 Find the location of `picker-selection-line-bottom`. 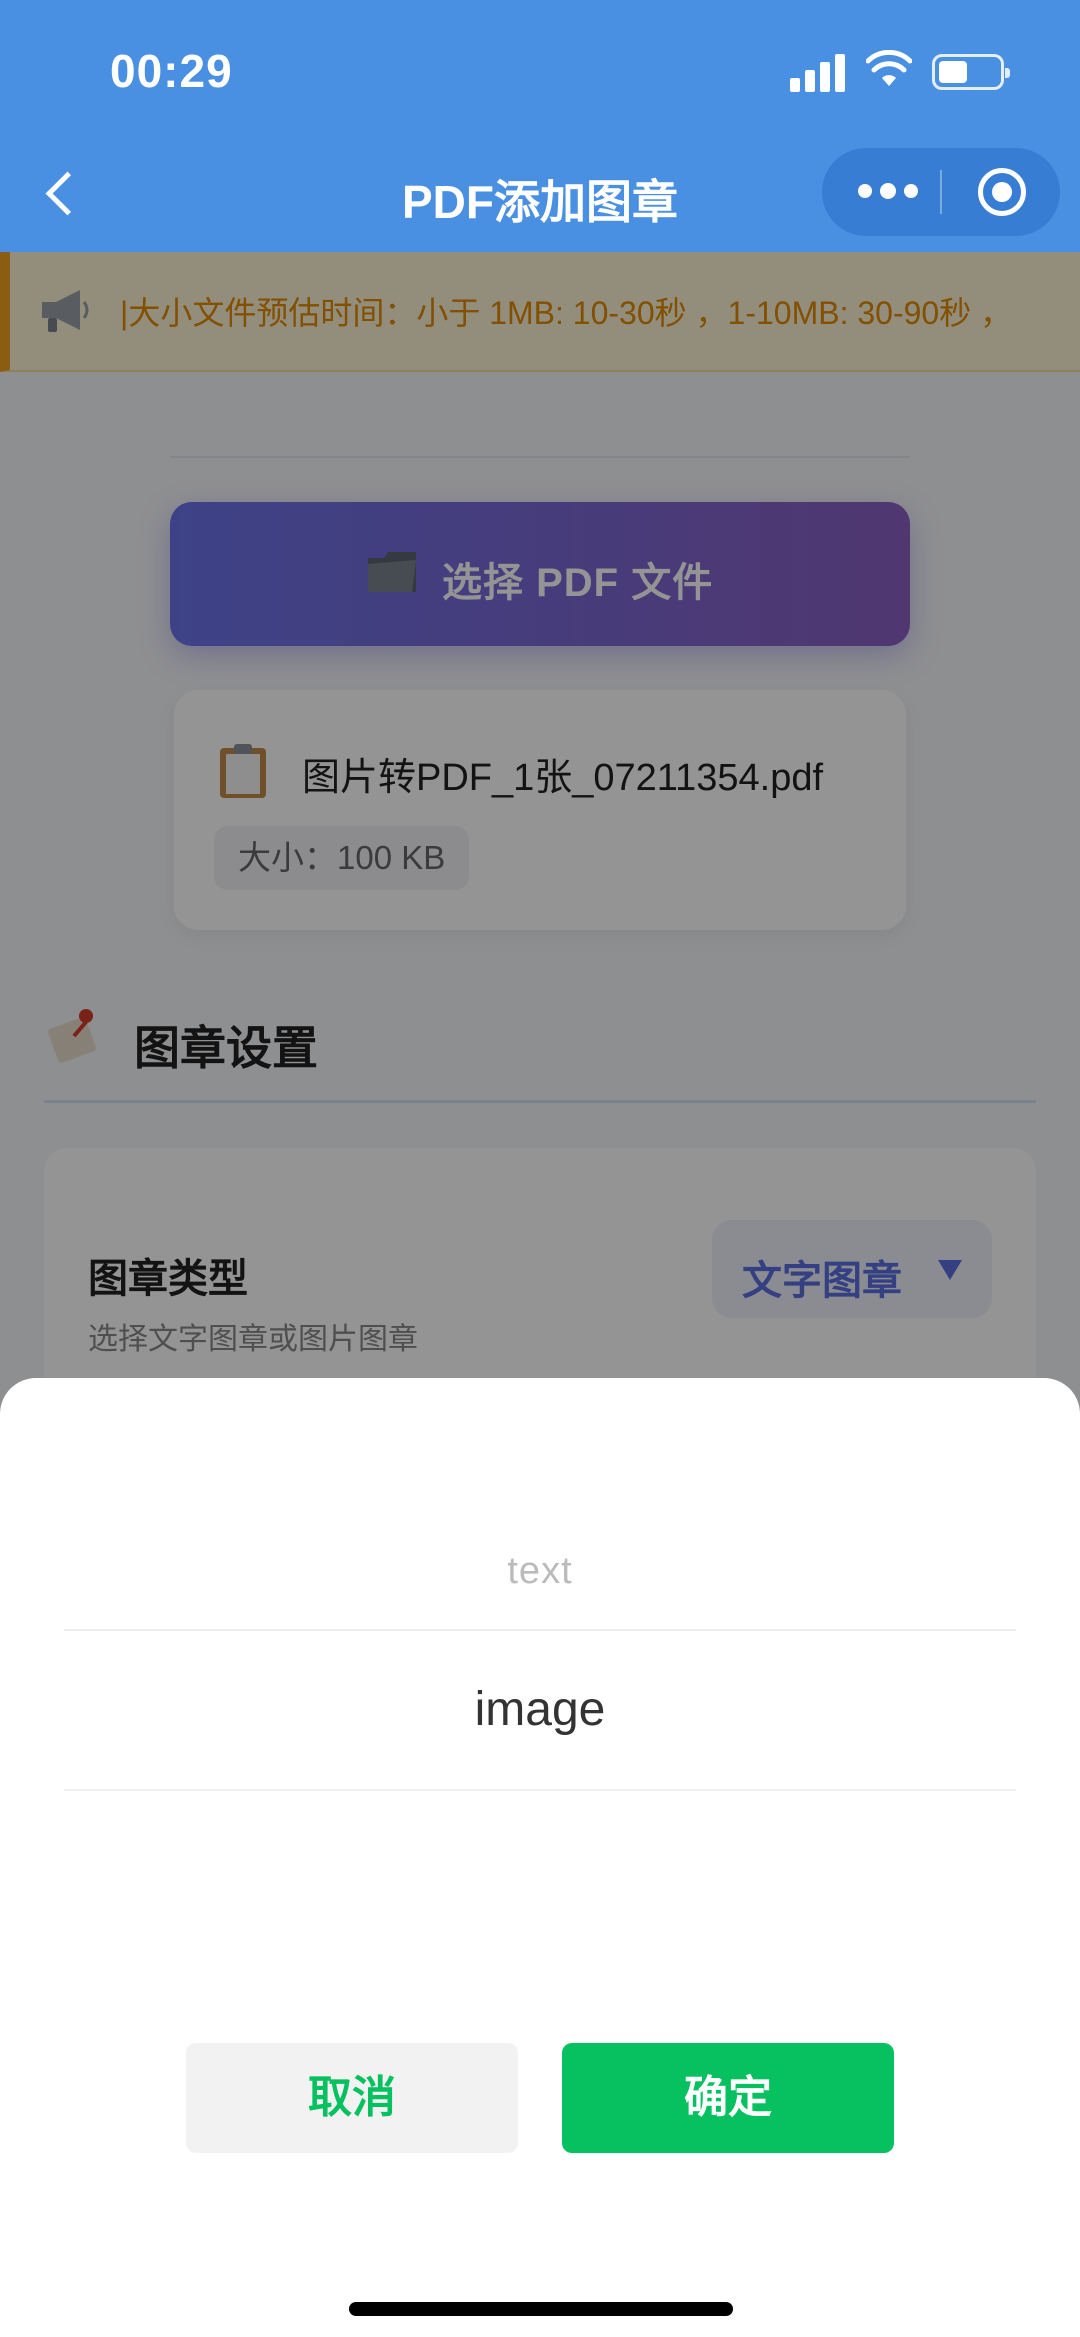

picker-selection-line-bottom is located at coordinates (540, 1790).